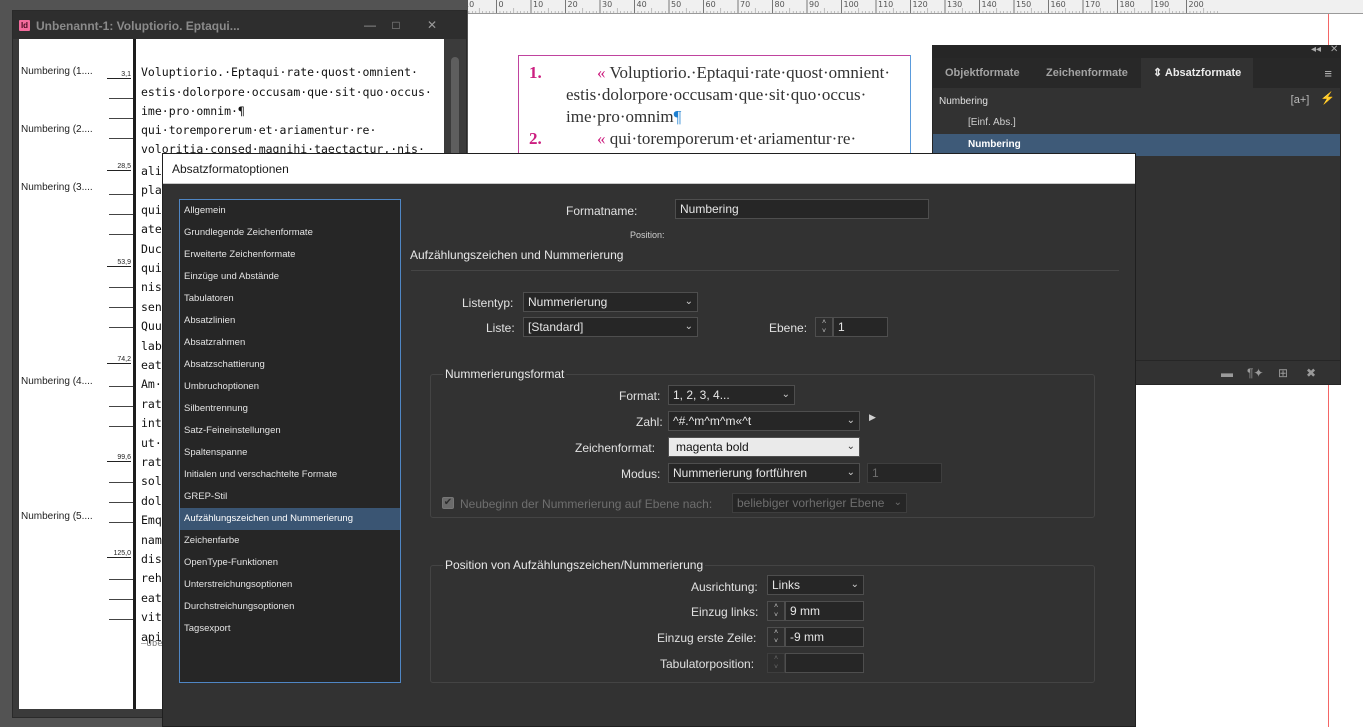  I want to click on panel-topbar: ◂◂ ✕, so click(1136, 51).